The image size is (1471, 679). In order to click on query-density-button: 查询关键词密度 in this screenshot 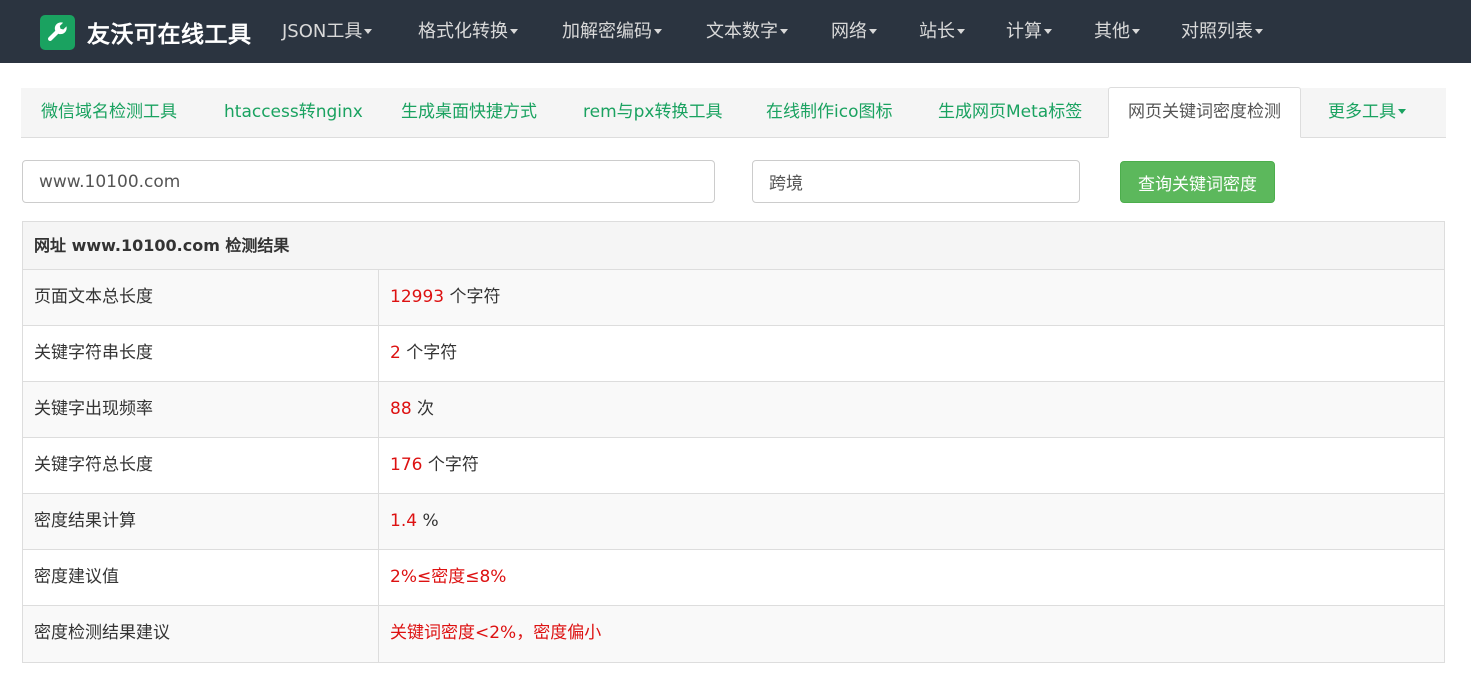, I will do `click(1197, 182)`.